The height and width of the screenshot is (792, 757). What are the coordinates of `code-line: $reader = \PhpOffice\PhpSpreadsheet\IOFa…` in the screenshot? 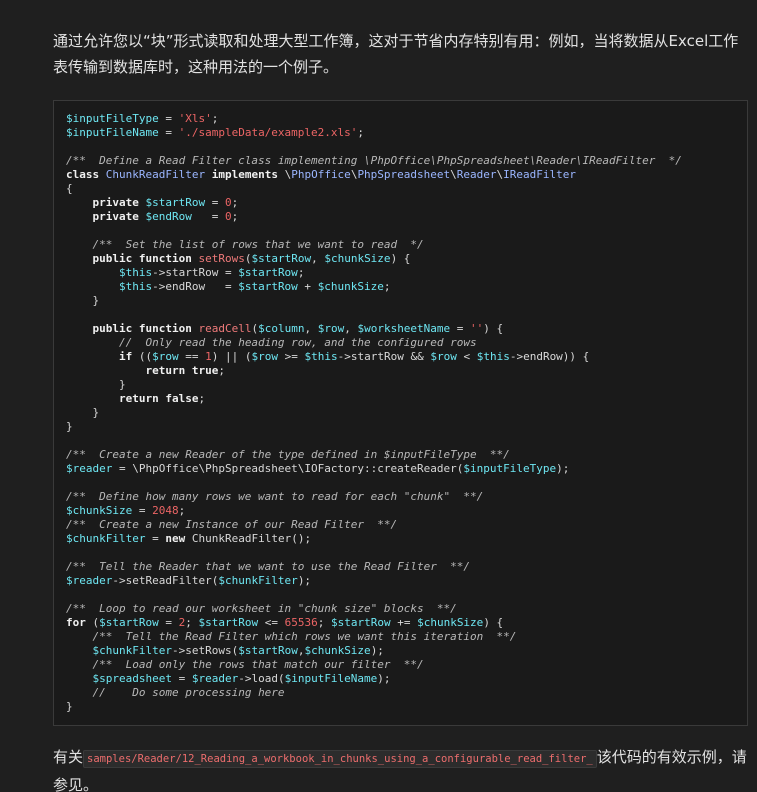 It's located at (400, 469).